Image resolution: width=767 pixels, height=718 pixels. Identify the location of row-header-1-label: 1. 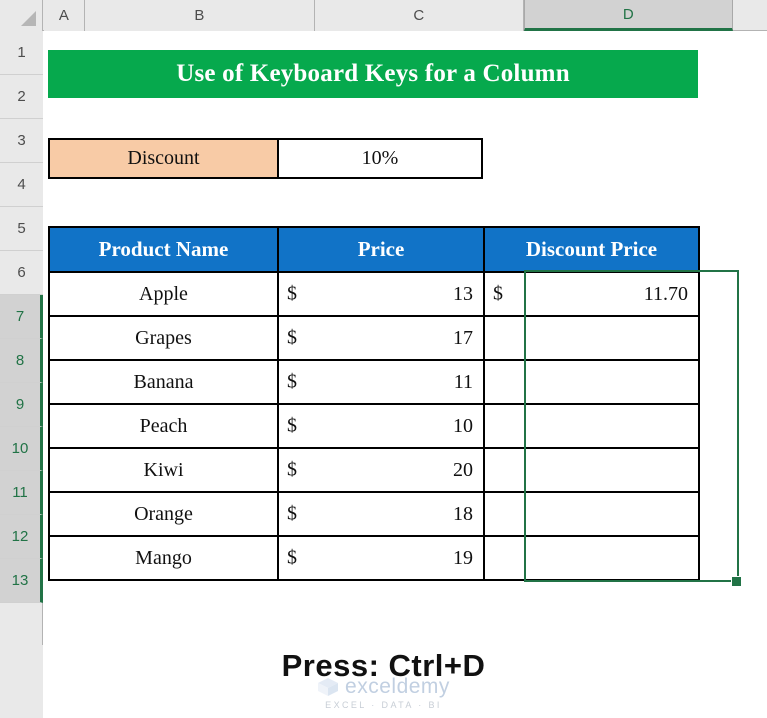
(21, 52).